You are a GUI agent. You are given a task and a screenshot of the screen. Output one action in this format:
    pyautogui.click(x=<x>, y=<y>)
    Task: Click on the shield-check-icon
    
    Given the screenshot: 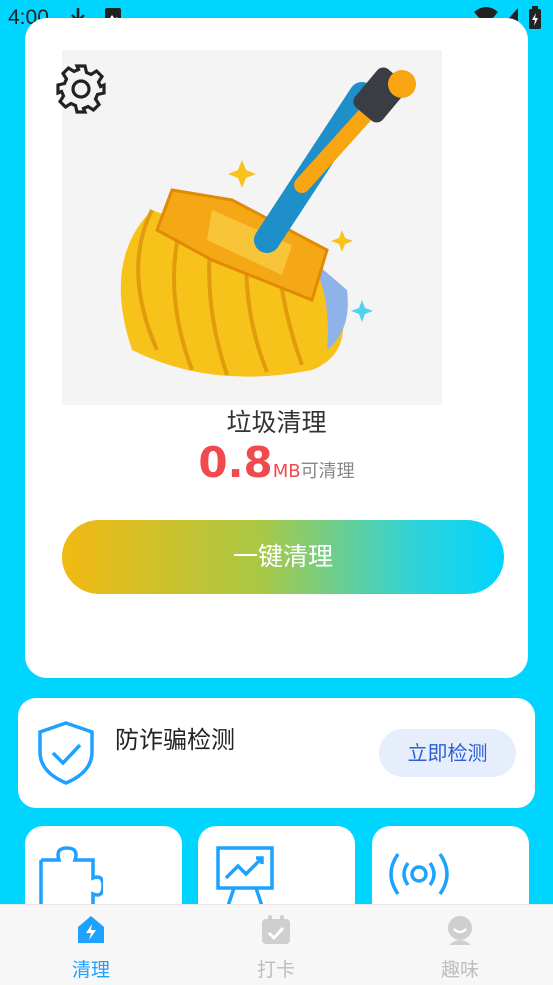 What is the action you would take?
    pyautogui.click(x=66, y=755)
    